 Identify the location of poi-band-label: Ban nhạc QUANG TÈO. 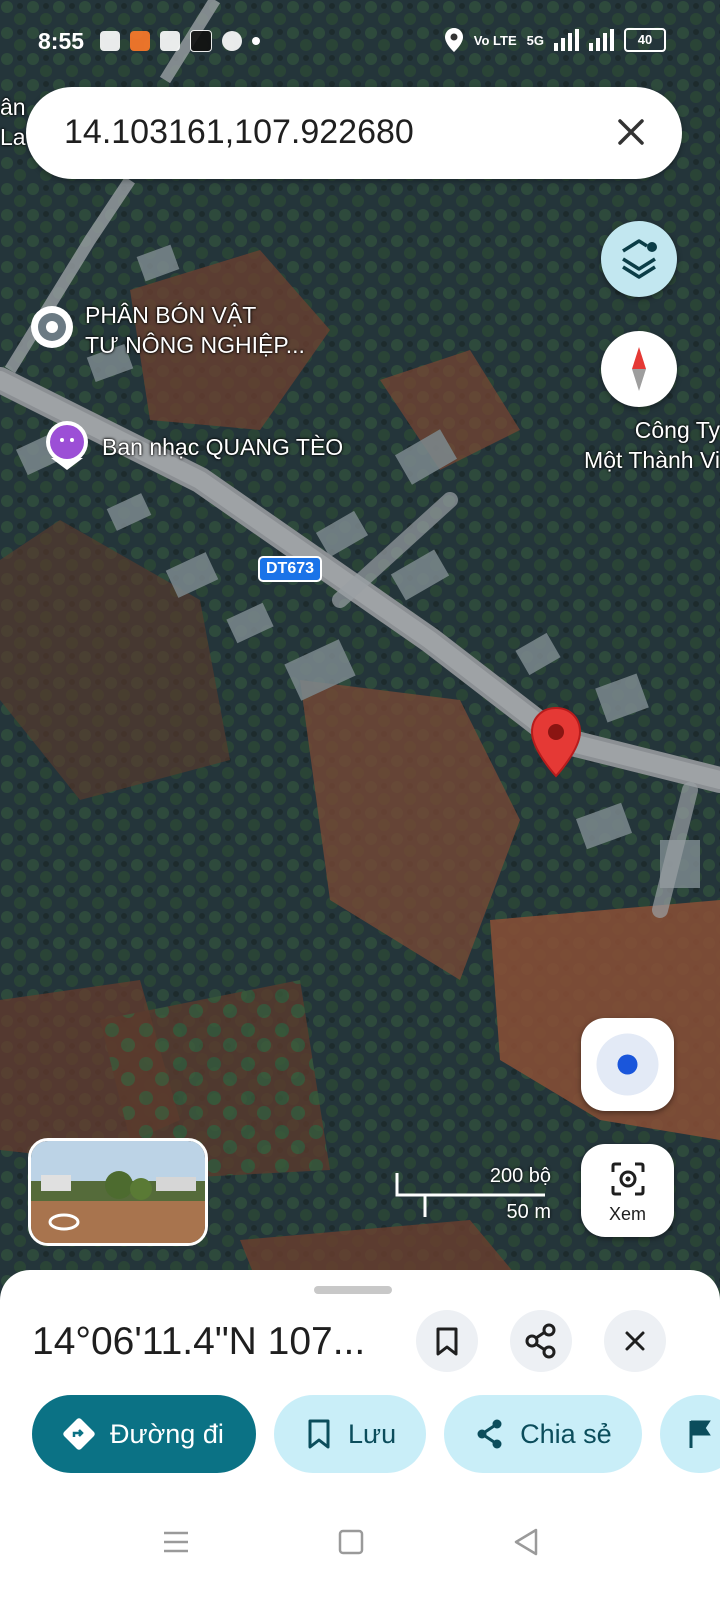
(222, 447).